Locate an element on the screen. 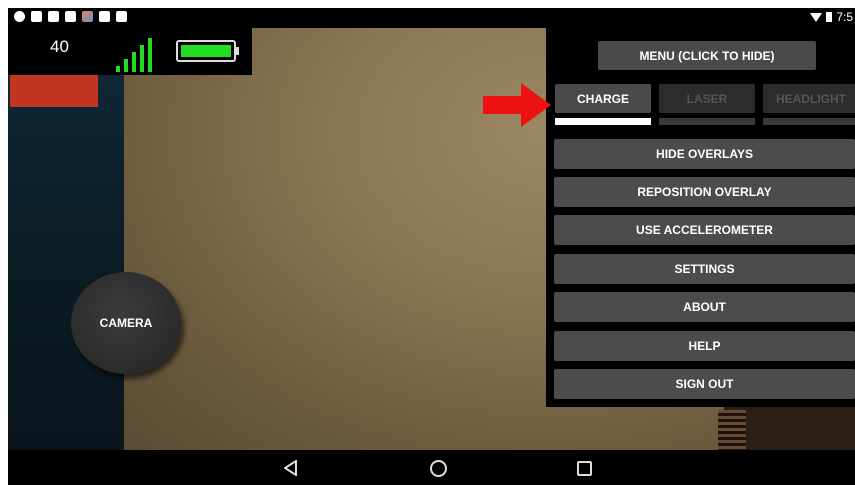 The image size is (855, 485). feed-object is located at coordinates (732, 430).